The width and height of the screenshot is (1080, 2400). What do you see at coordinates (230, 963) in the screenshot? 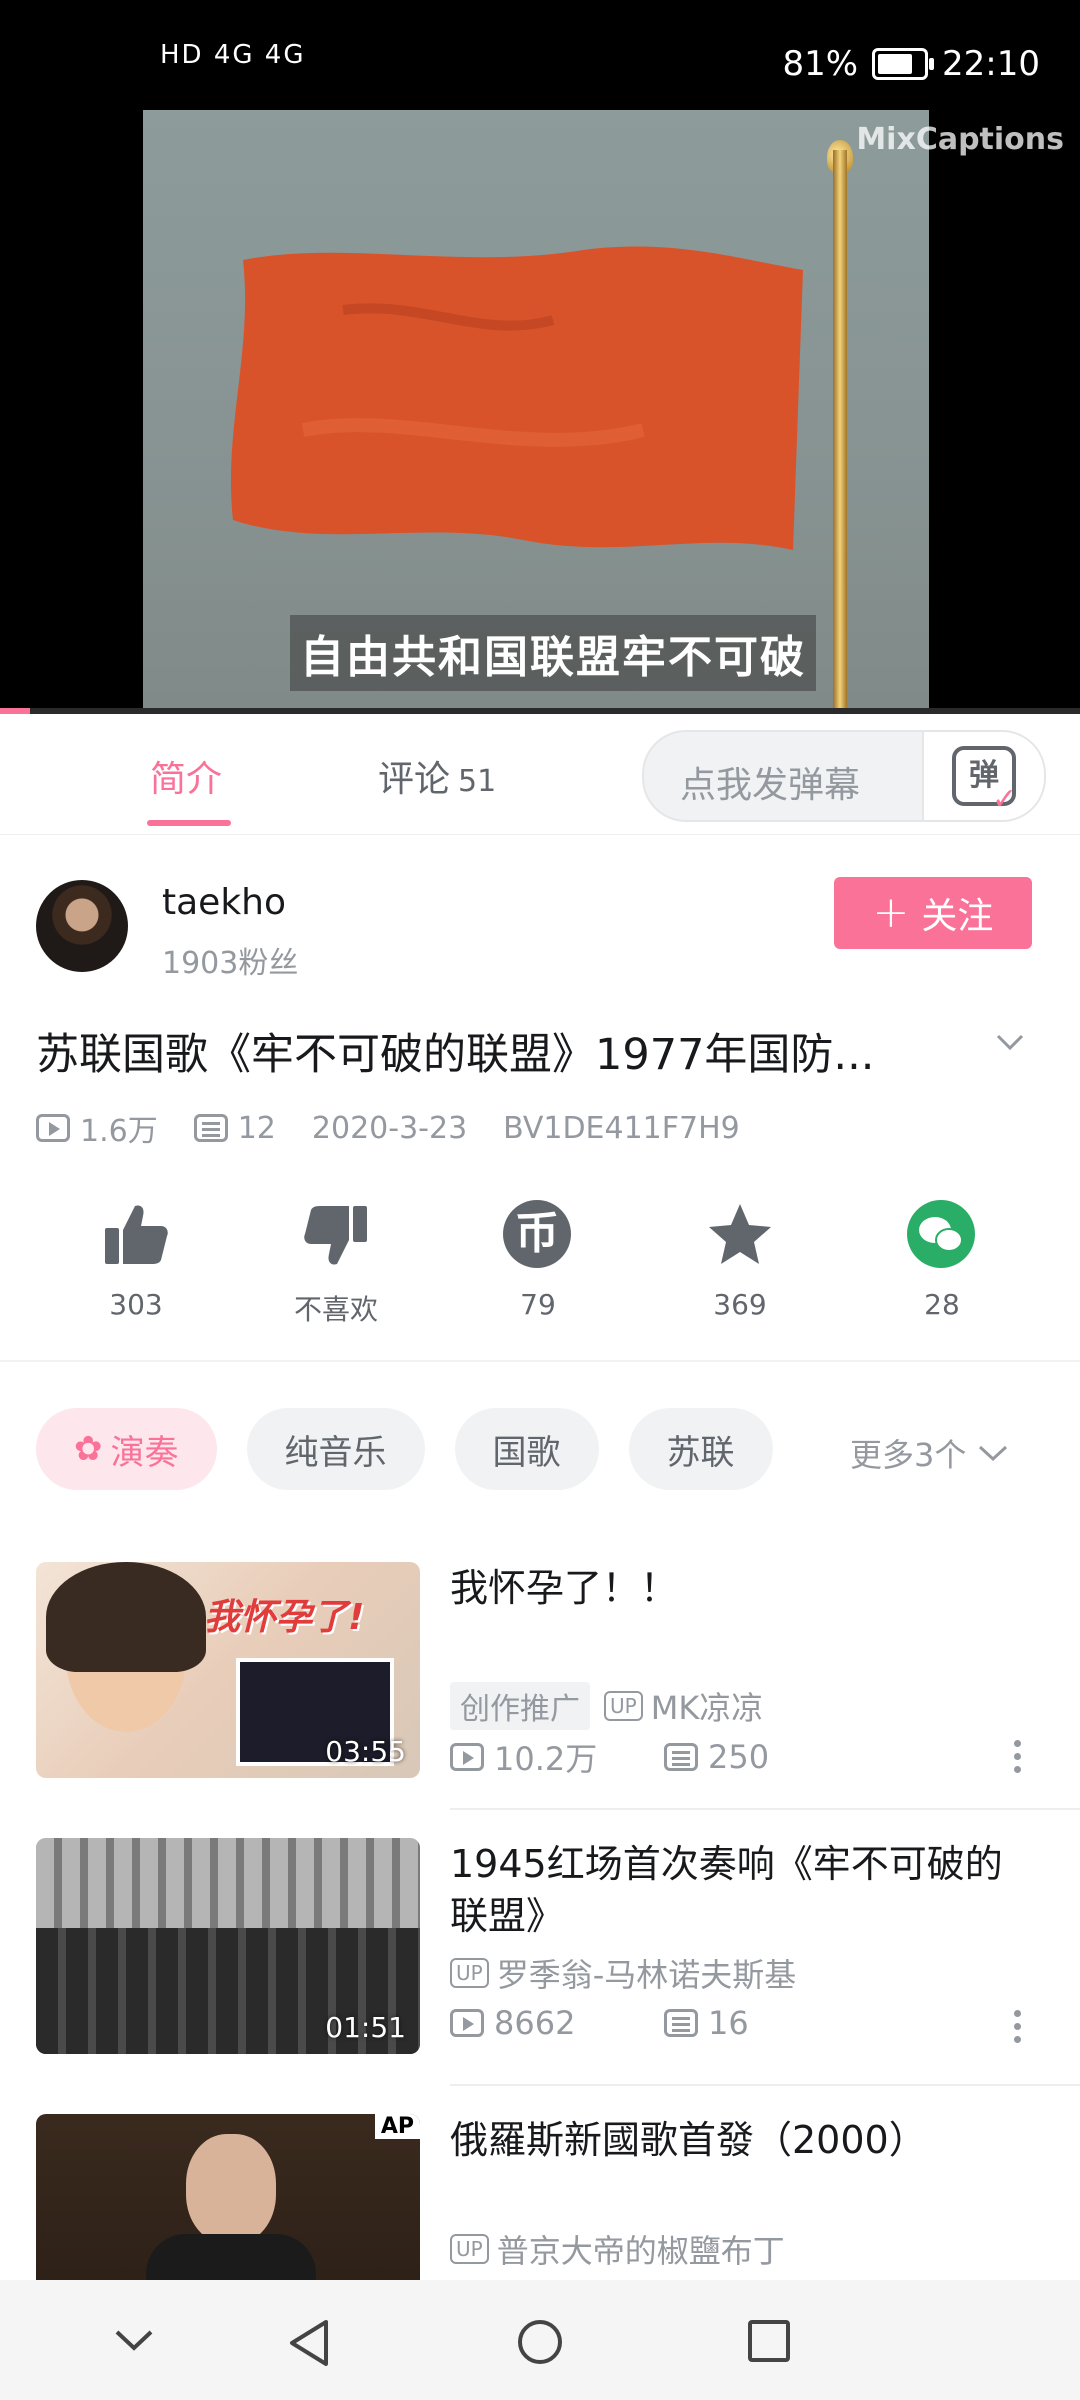
I see `uploader-fans: 1903粉丝` at bounding box center [230, 963].